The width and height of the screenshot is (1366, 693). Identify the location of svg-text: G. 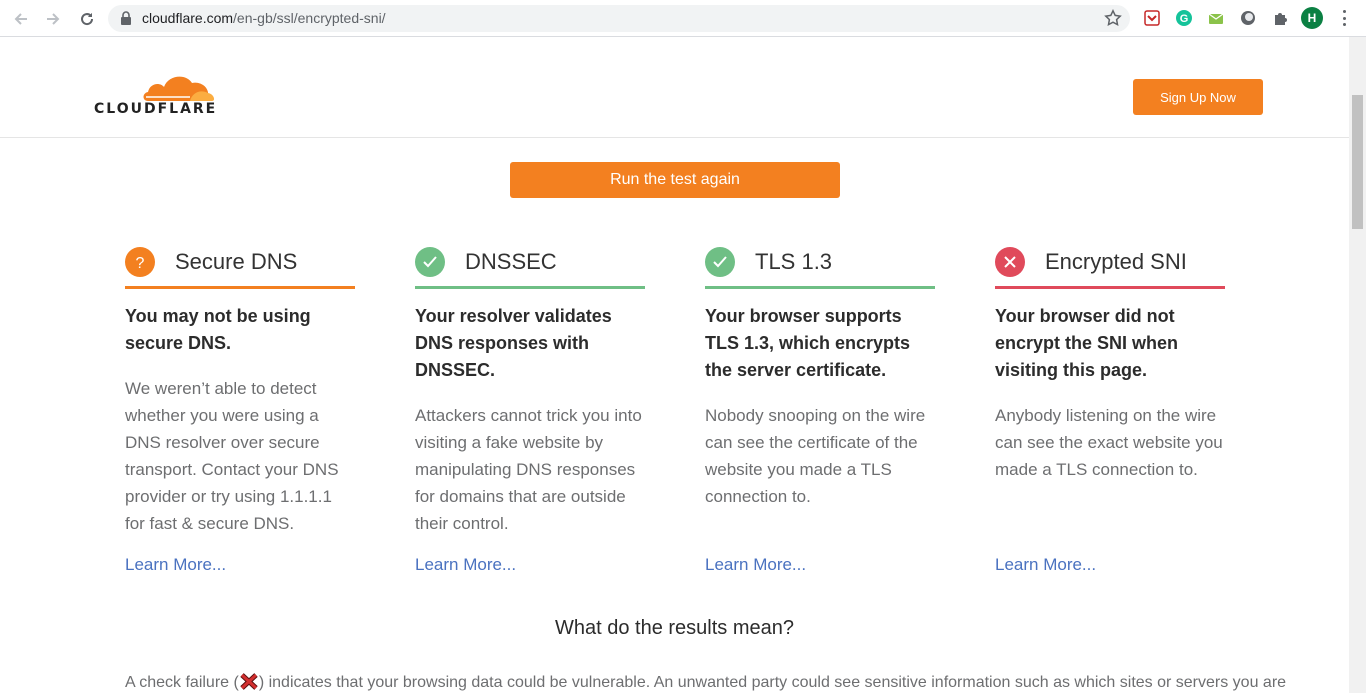
(1184, 19).